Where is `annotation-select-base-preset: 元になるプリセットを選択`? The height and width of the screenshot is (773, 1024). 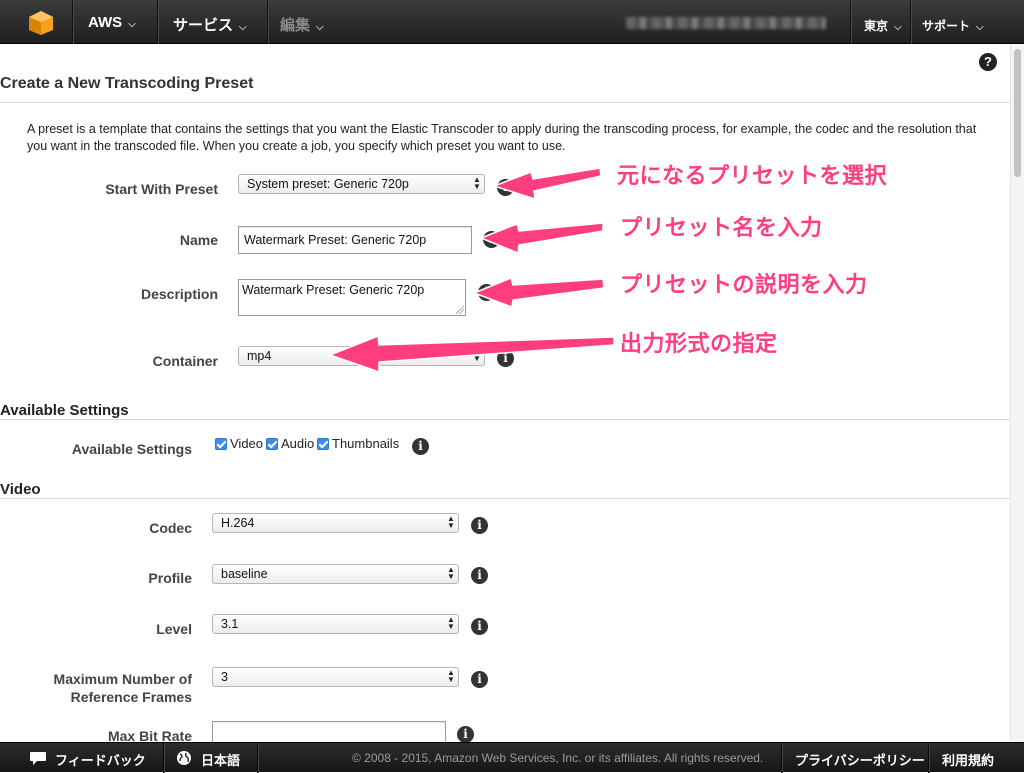 annotation-select-base-preset: 元になるプリセットを選択 is located at coordinates (752, 176).